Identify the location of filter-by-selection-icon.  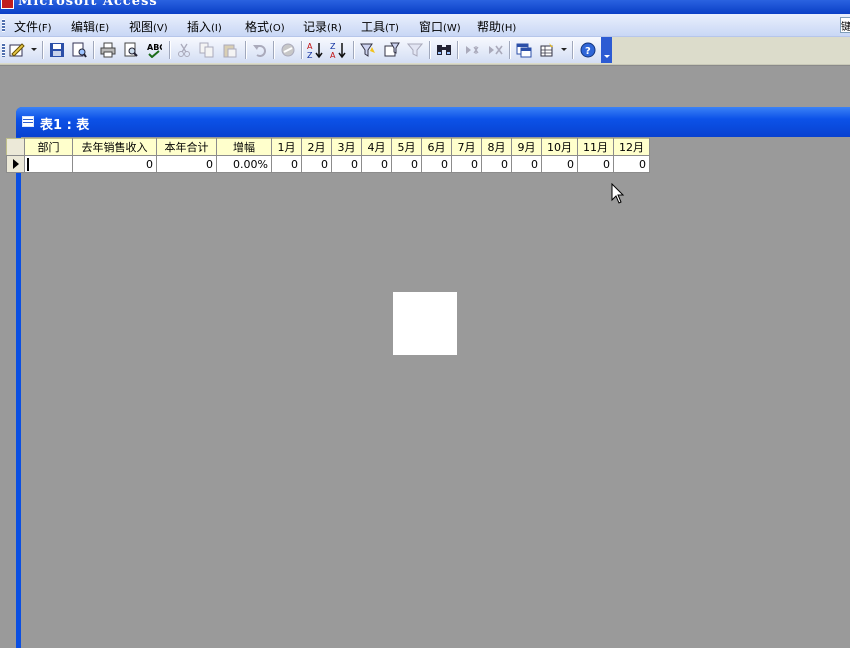
(368, 50).